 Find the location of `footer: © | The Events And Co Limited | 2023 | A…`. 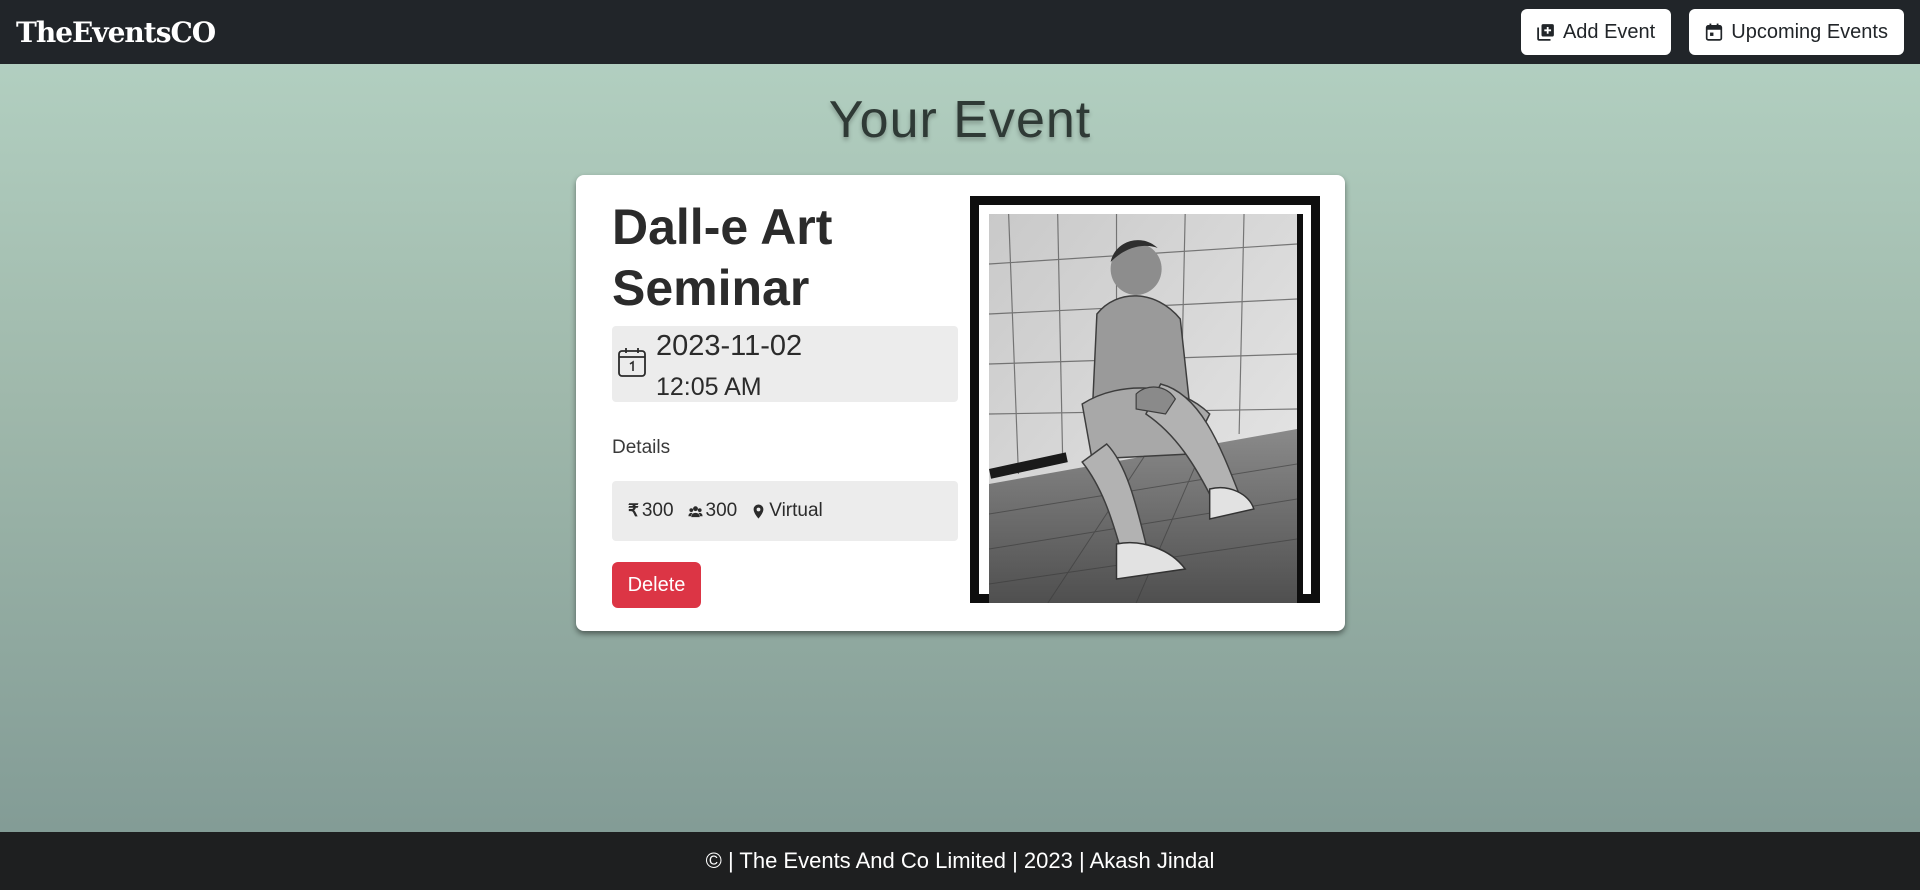

footer: © | The Events And Co Limited | 2023 | A… is located at coordinates (960, 861).